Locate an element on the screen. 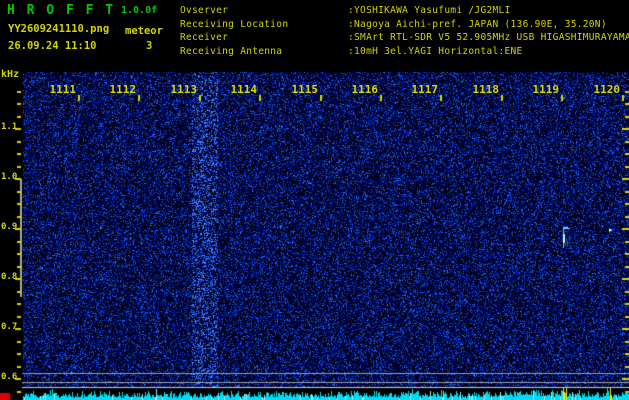 Image resolution: width=629 pixels, height=400 pixels. station-row-label: Receiving Location is located at coordinates (234, 24).